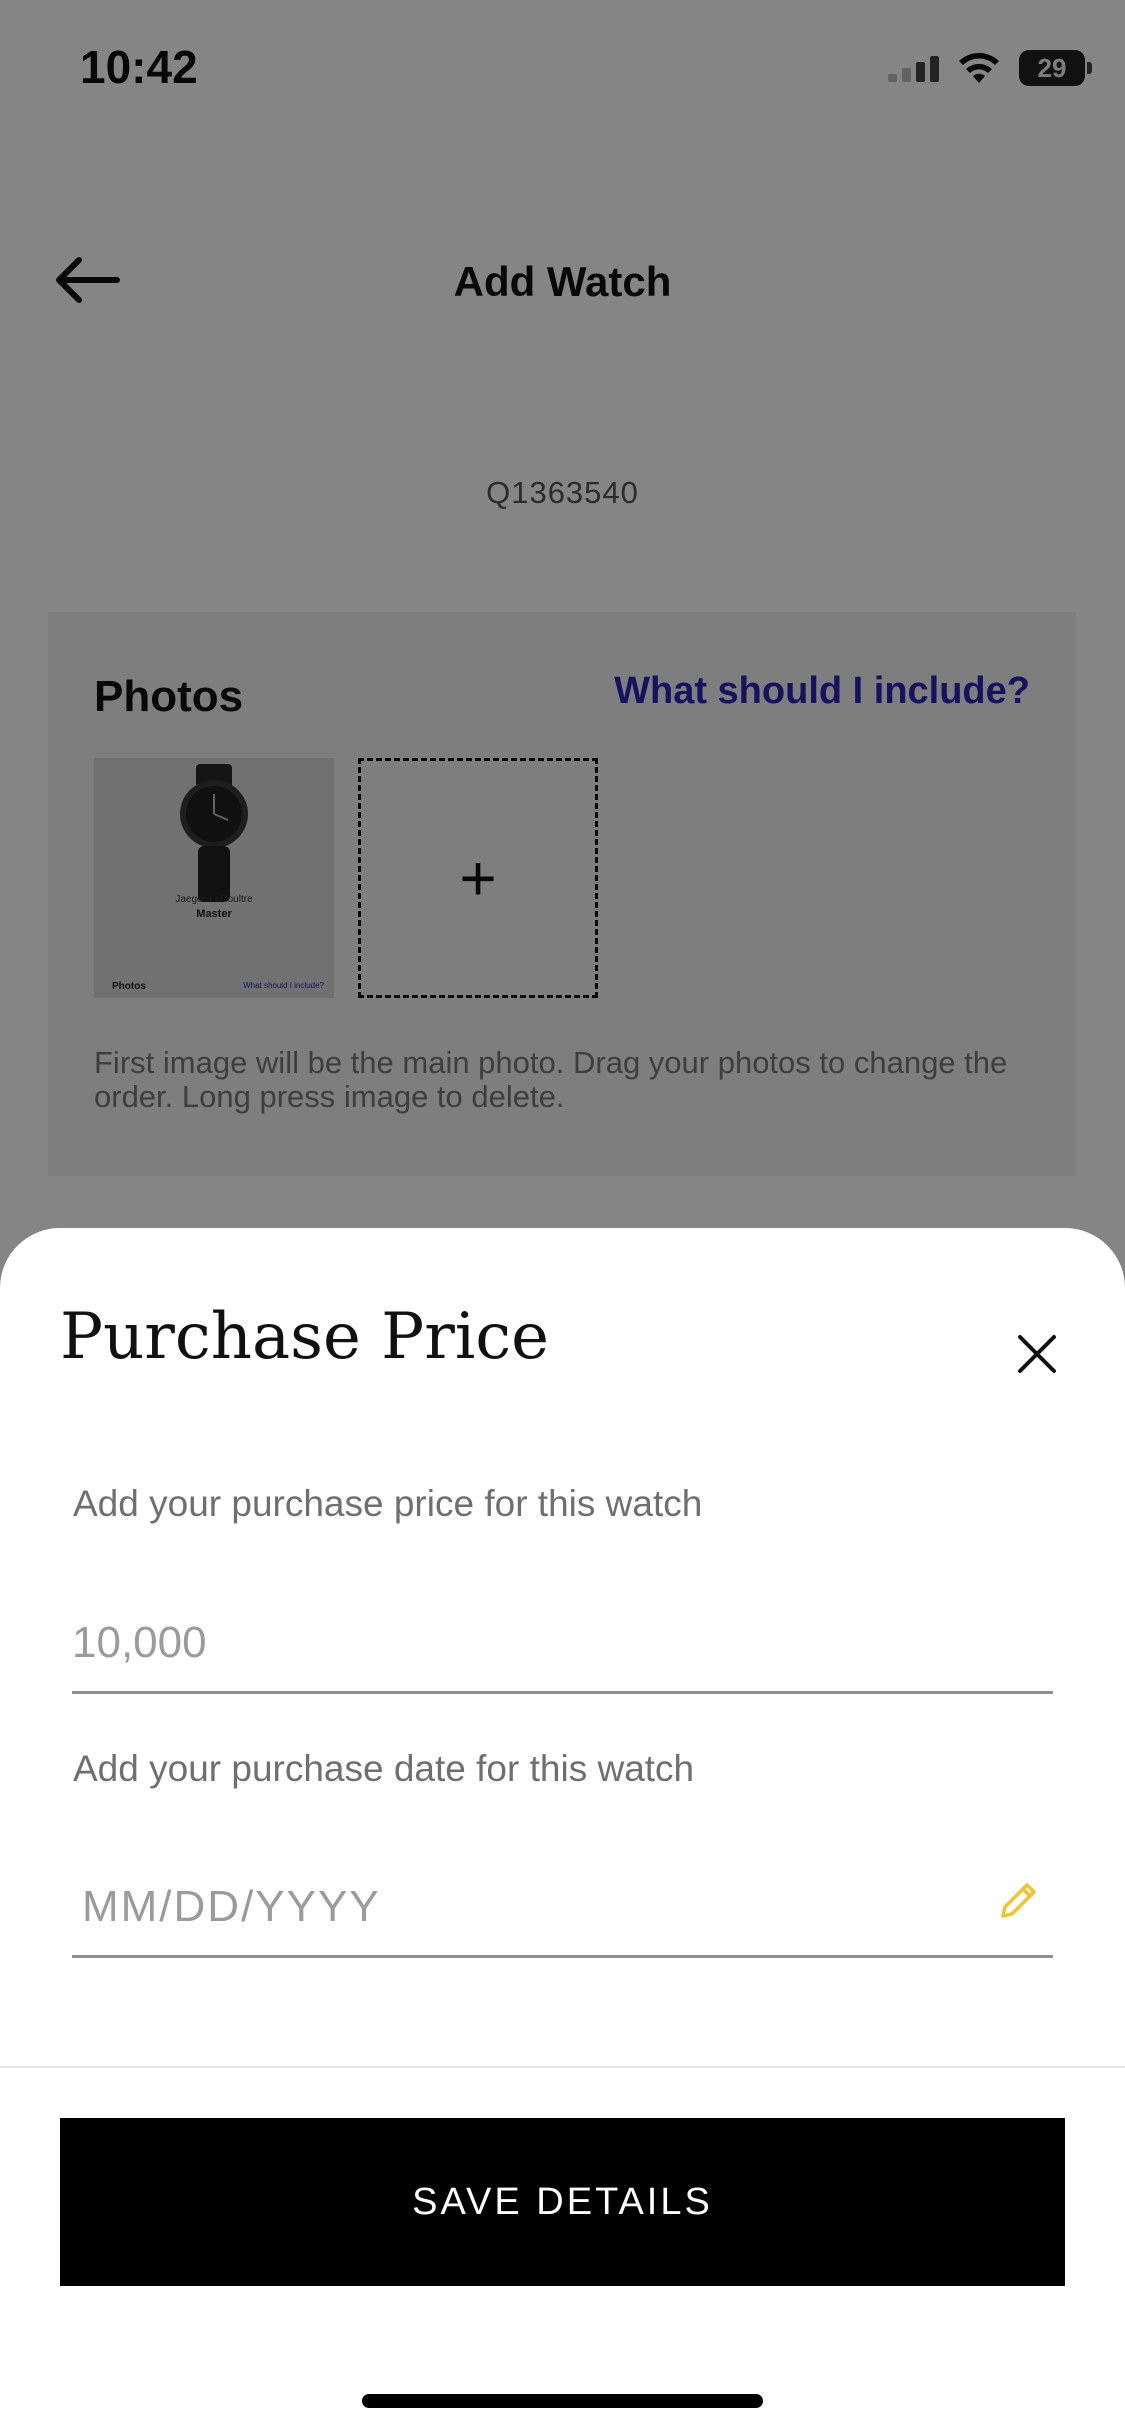  Describe the element at coordinates (562, 2401) in the screenshot. I see `home-indicator` at that location.